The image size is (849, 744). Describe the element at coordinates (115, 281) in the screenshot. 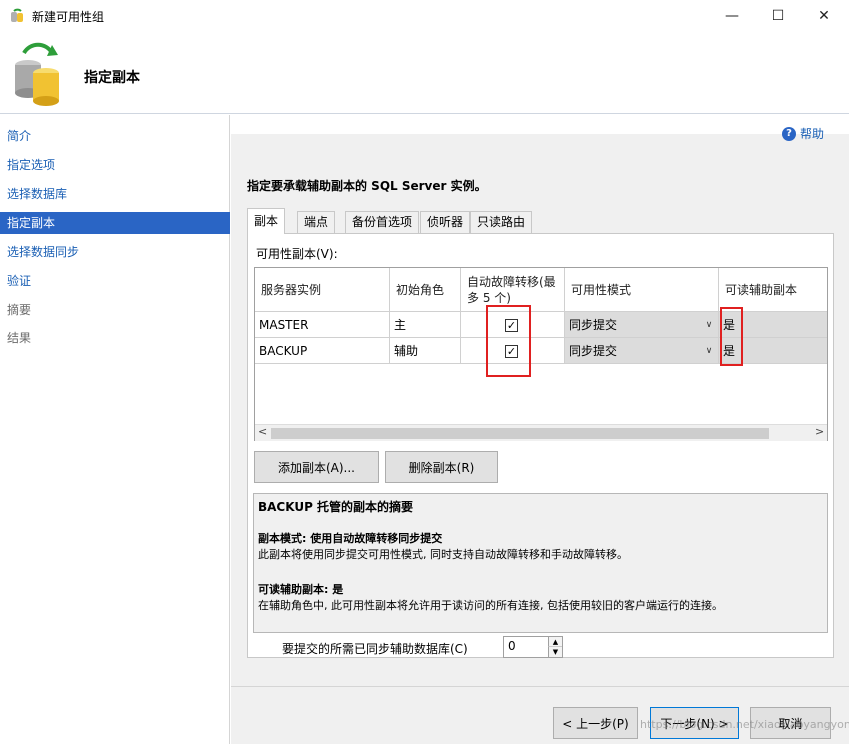

I see `nav-item-validation: 验证` at that location.